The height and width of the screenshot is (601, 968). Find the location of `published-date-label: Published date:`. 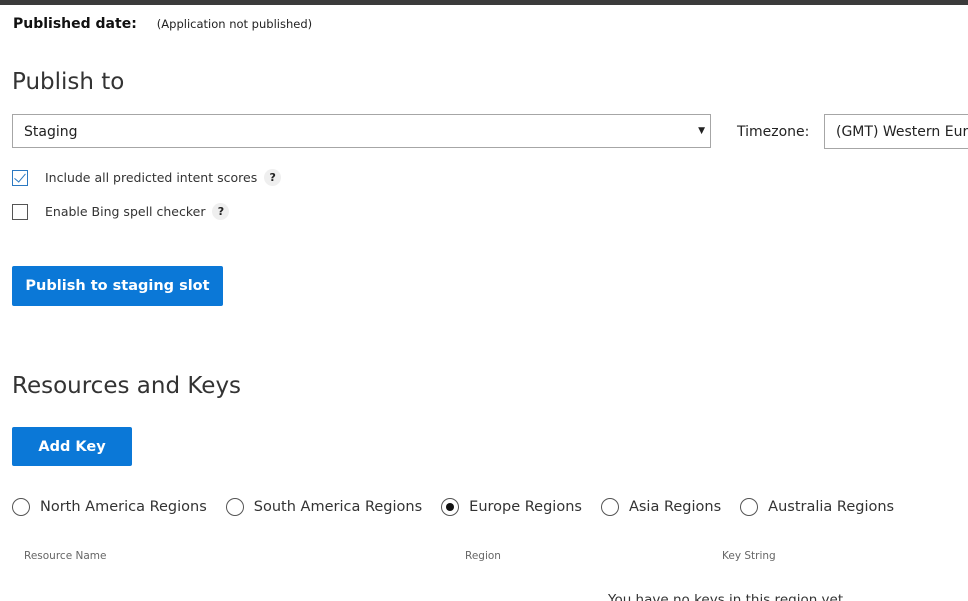

published-date-label: Published date: is located at coordinates (75, 24).